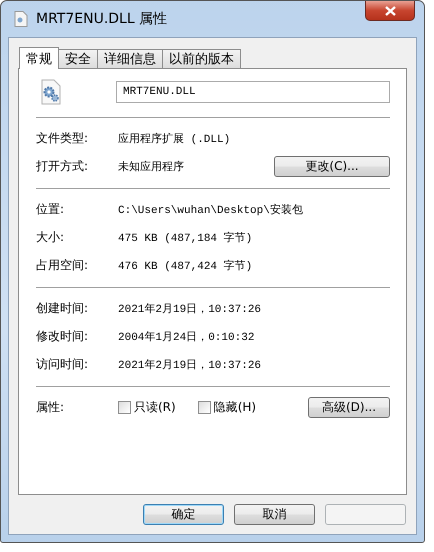 The height and width of the screenshot is (552, 434). What do you see at coordinates (102, 19) in the screenshot?
I see `window-title: MRT7ENU.DLL 属性` at bounding box center [102, 19].